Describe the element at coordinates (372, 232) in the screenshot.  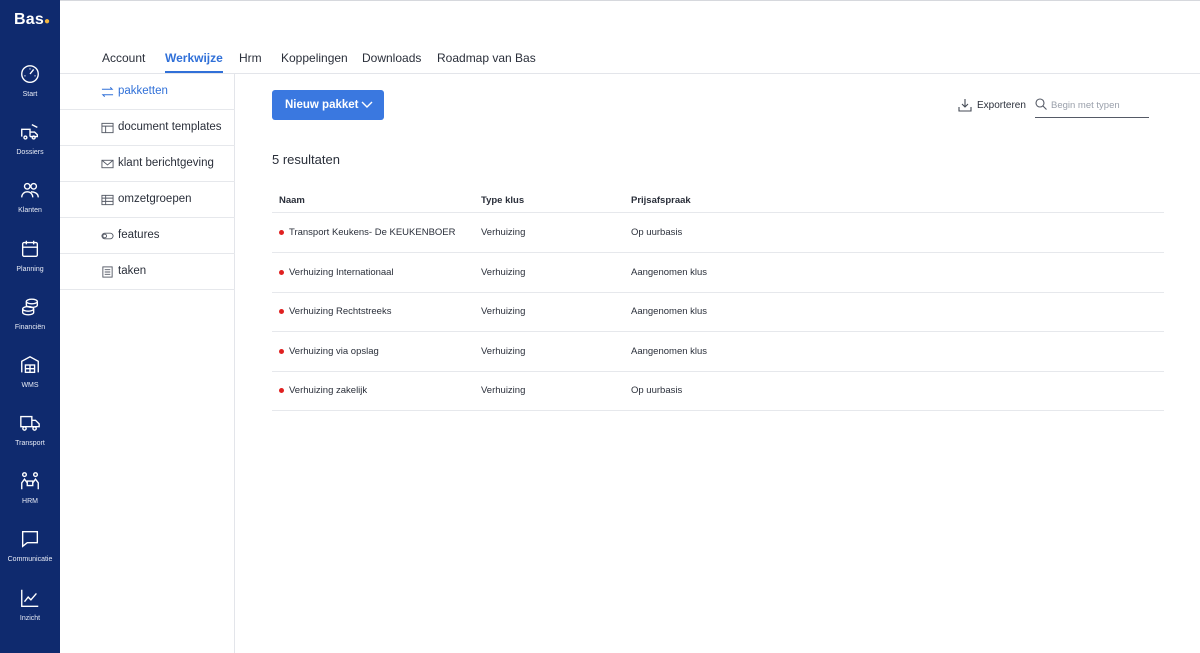
I see `cell-naam: Transport Keukens- De KEUKENBOER` at that location.